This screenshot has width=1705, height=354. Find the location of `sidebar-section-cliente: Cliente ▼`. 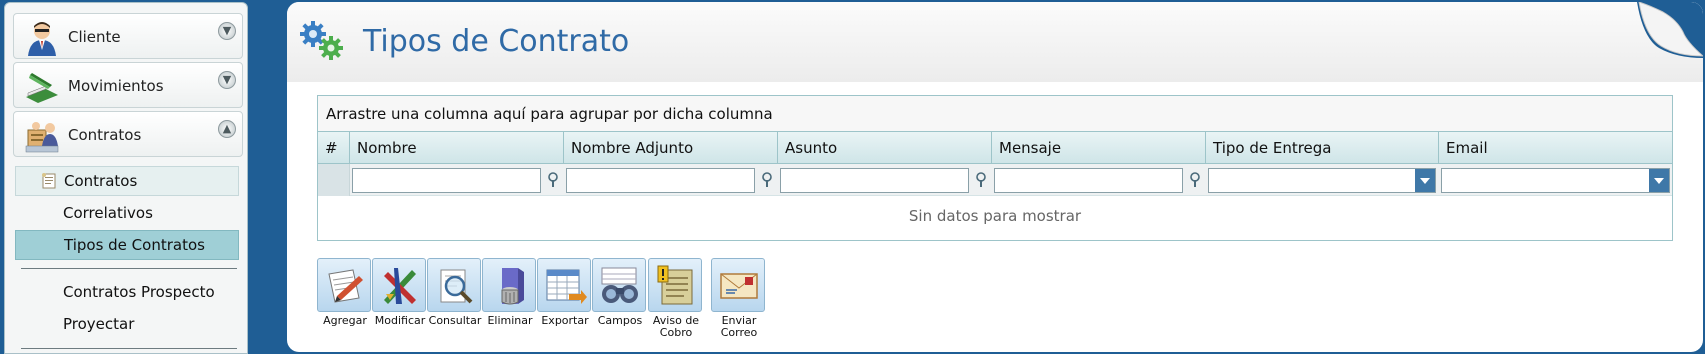

sidebar-section-cliente: Cliente ▼ is located at coordinates (128, 36).